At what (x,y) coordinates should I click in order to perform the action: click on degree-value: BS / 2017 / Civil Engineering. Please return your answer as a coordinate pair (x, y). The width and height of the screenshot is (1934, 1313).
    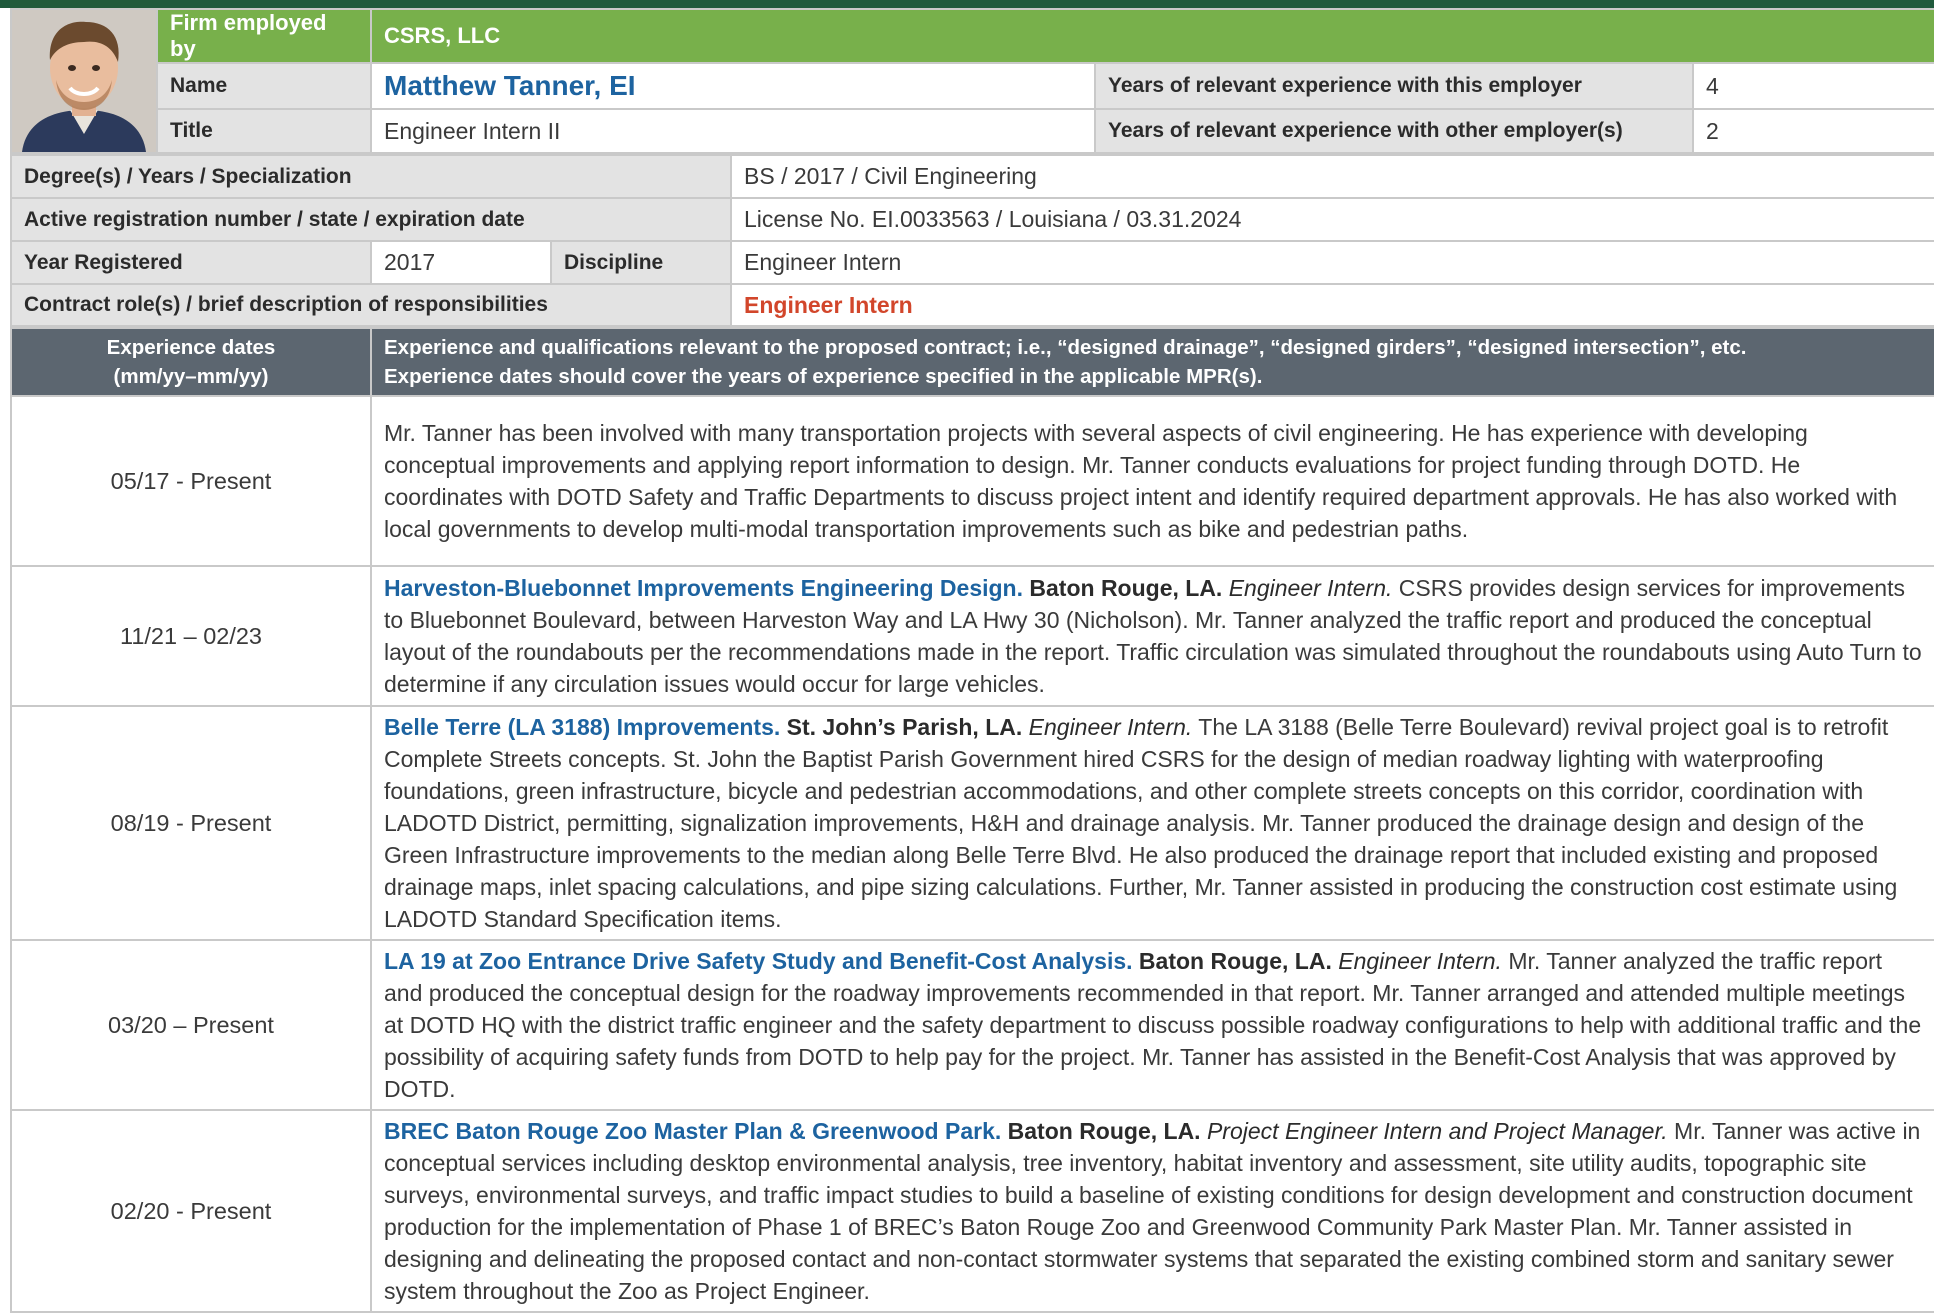
    Looking at the image, I should click on (1332, 176).